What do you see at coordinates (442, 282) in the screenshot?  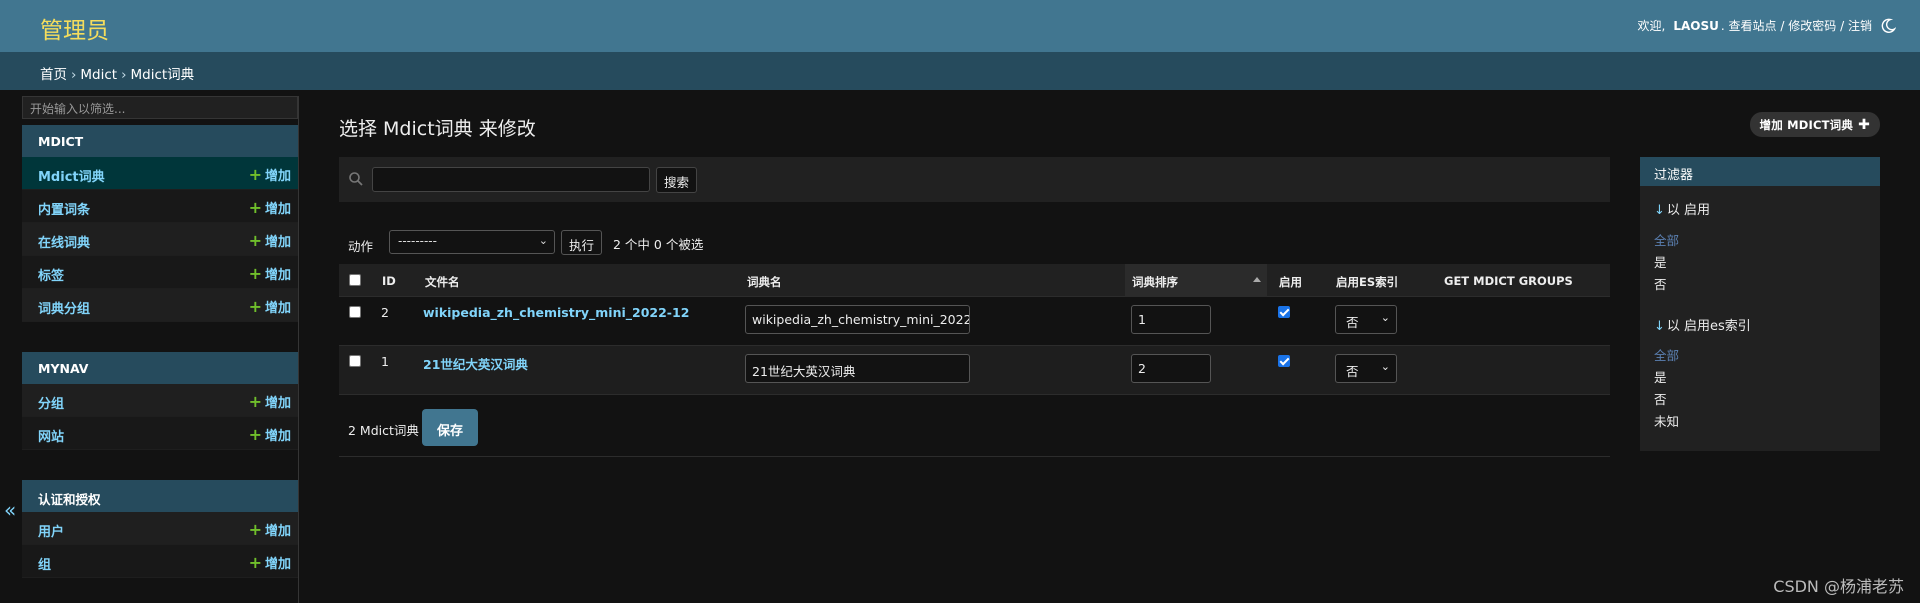 I see `column-file: 文件名` at bounding box center [442, 282].